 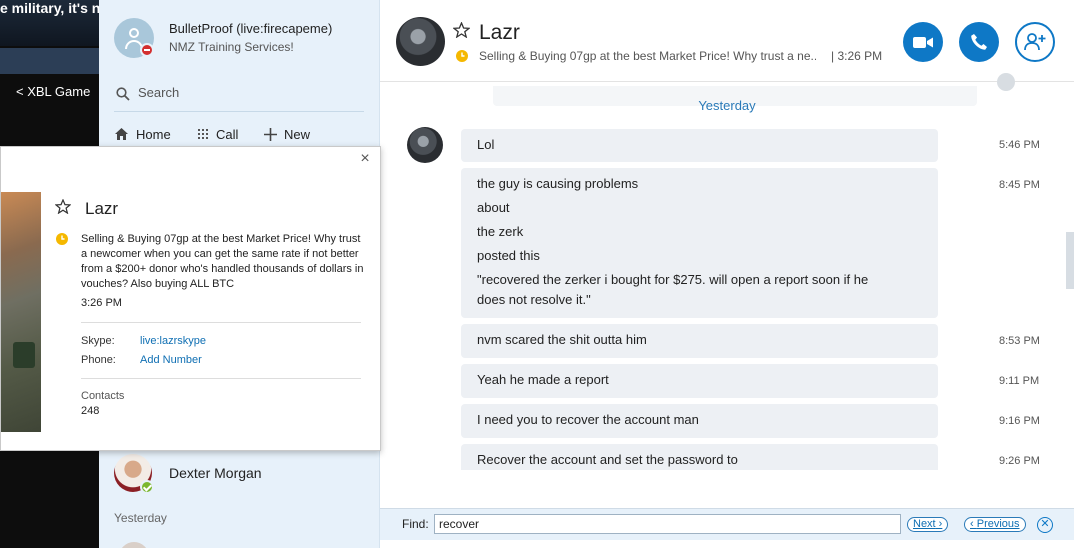 I want to click on profile-status: NMZ Training Services!, so click(x=231, y=47).